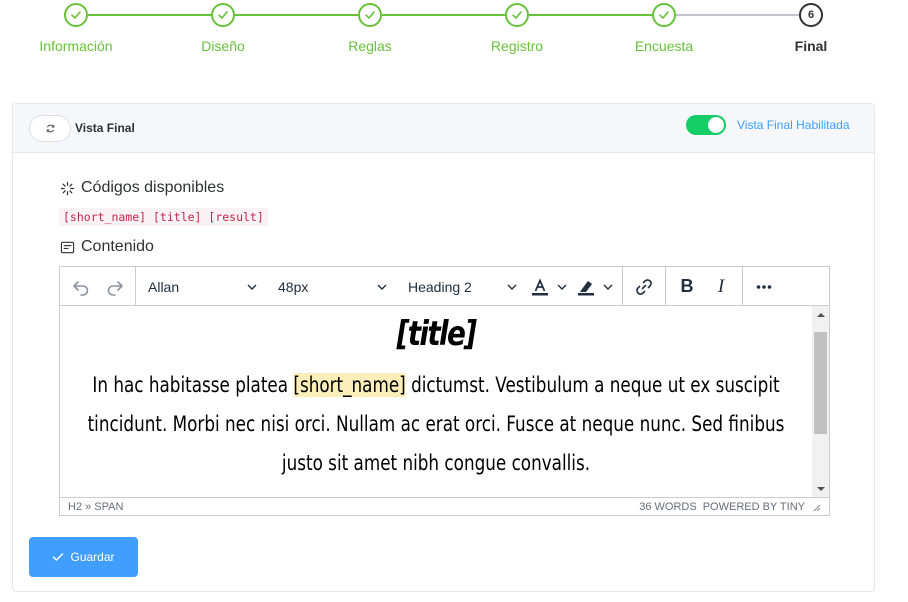 The image size is (908, 602). Describe the element at coordinates (164, 286) in the screenshot. I see `font-family-value: Allan` at that location.